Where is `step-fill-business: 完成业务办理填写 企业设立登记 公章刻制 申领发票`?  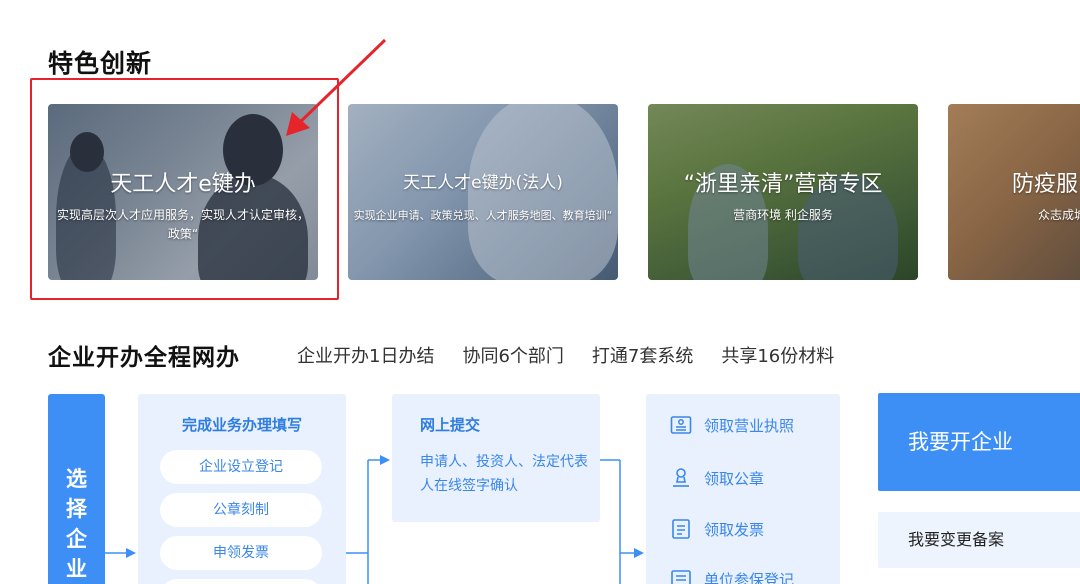 step-fill-business: 完成业务办理填写 企业设立登记 公章刻制 申领发票 is located at coordinates (242, 489).